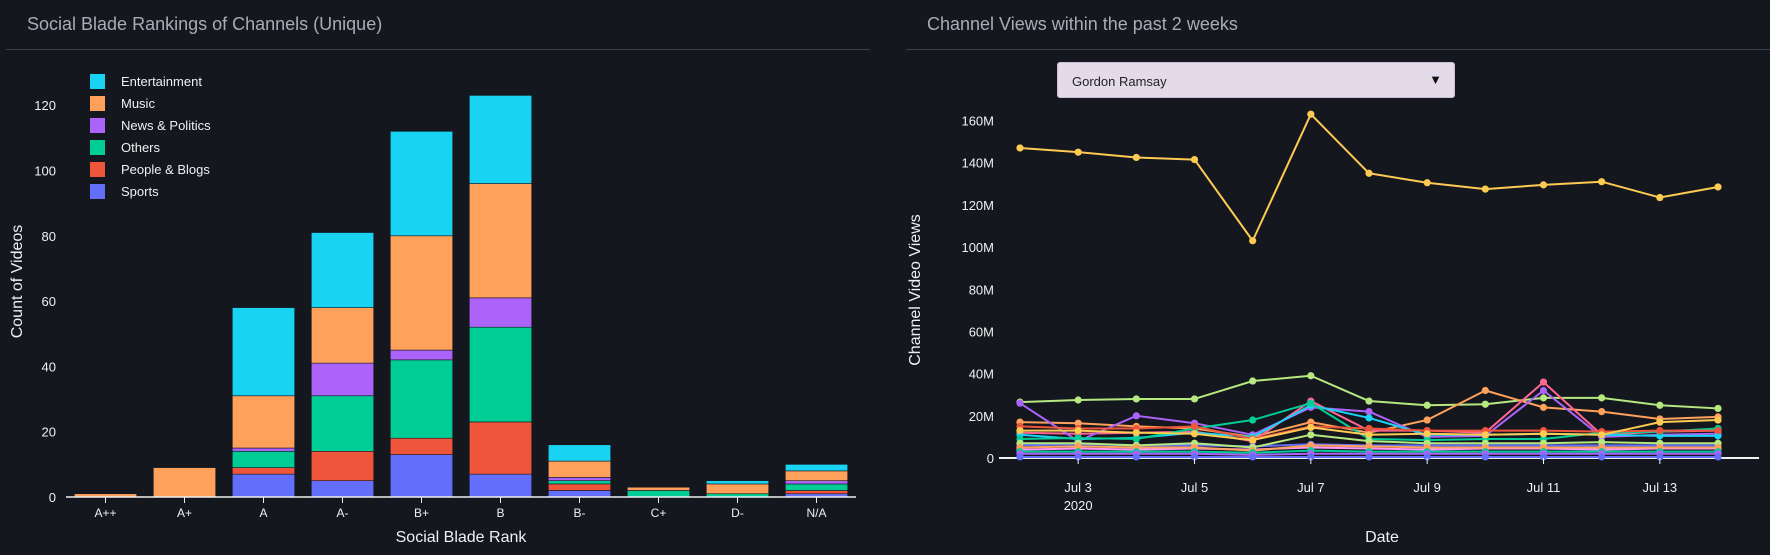  Describe the element at coordinates (52, 497) in the screenshot. I see `y-tick-label: 0` at that location.